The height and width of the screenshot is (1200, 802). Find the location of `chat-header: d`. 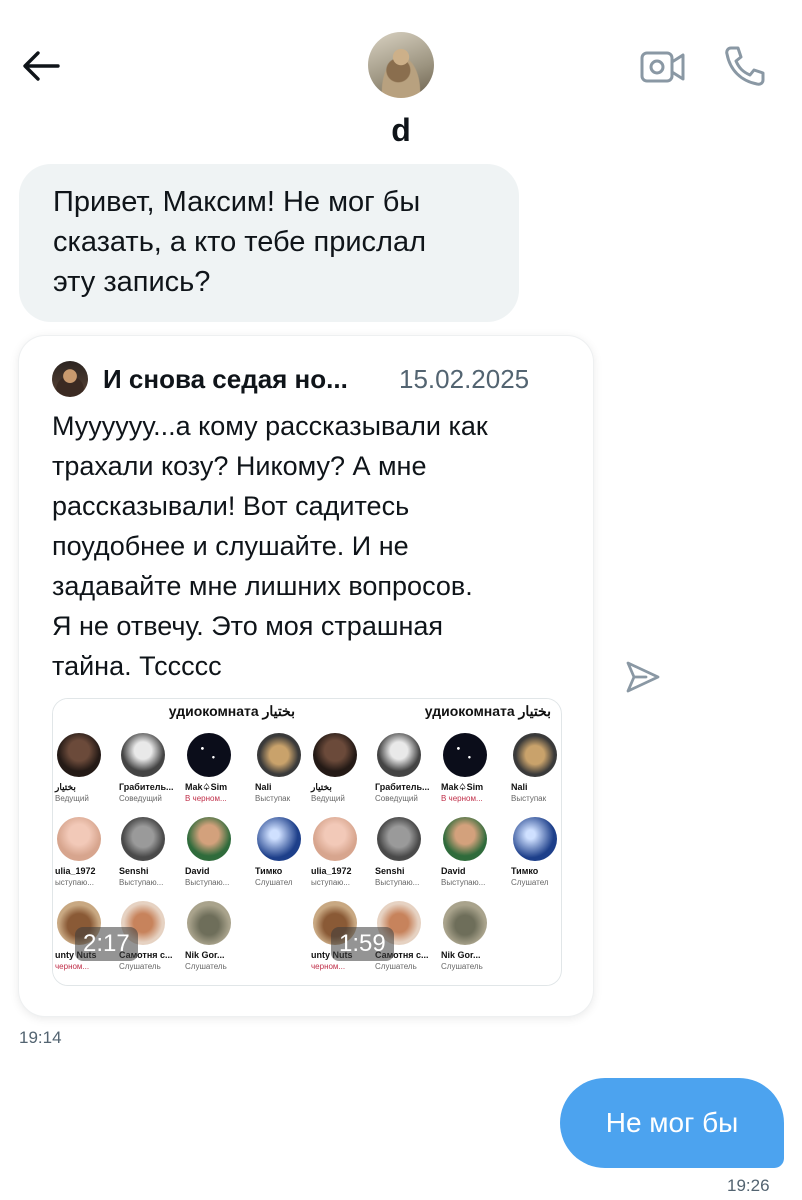

chat-header: d is located at coordinates (401, 80).